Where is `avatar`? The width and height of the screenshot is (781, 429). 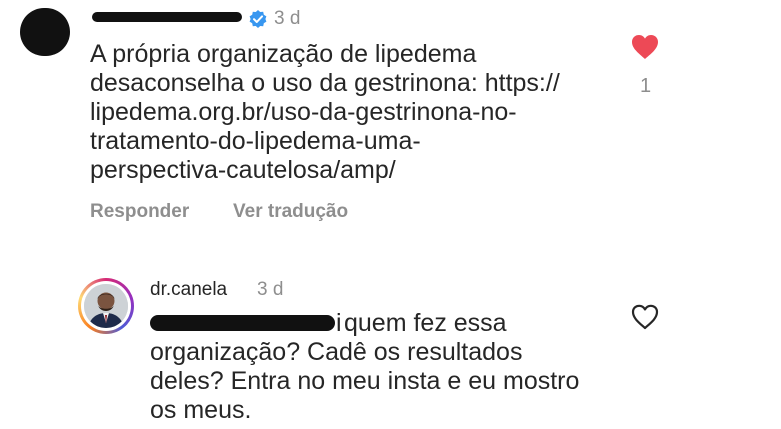 avatar is located at coordinates (106, 306).